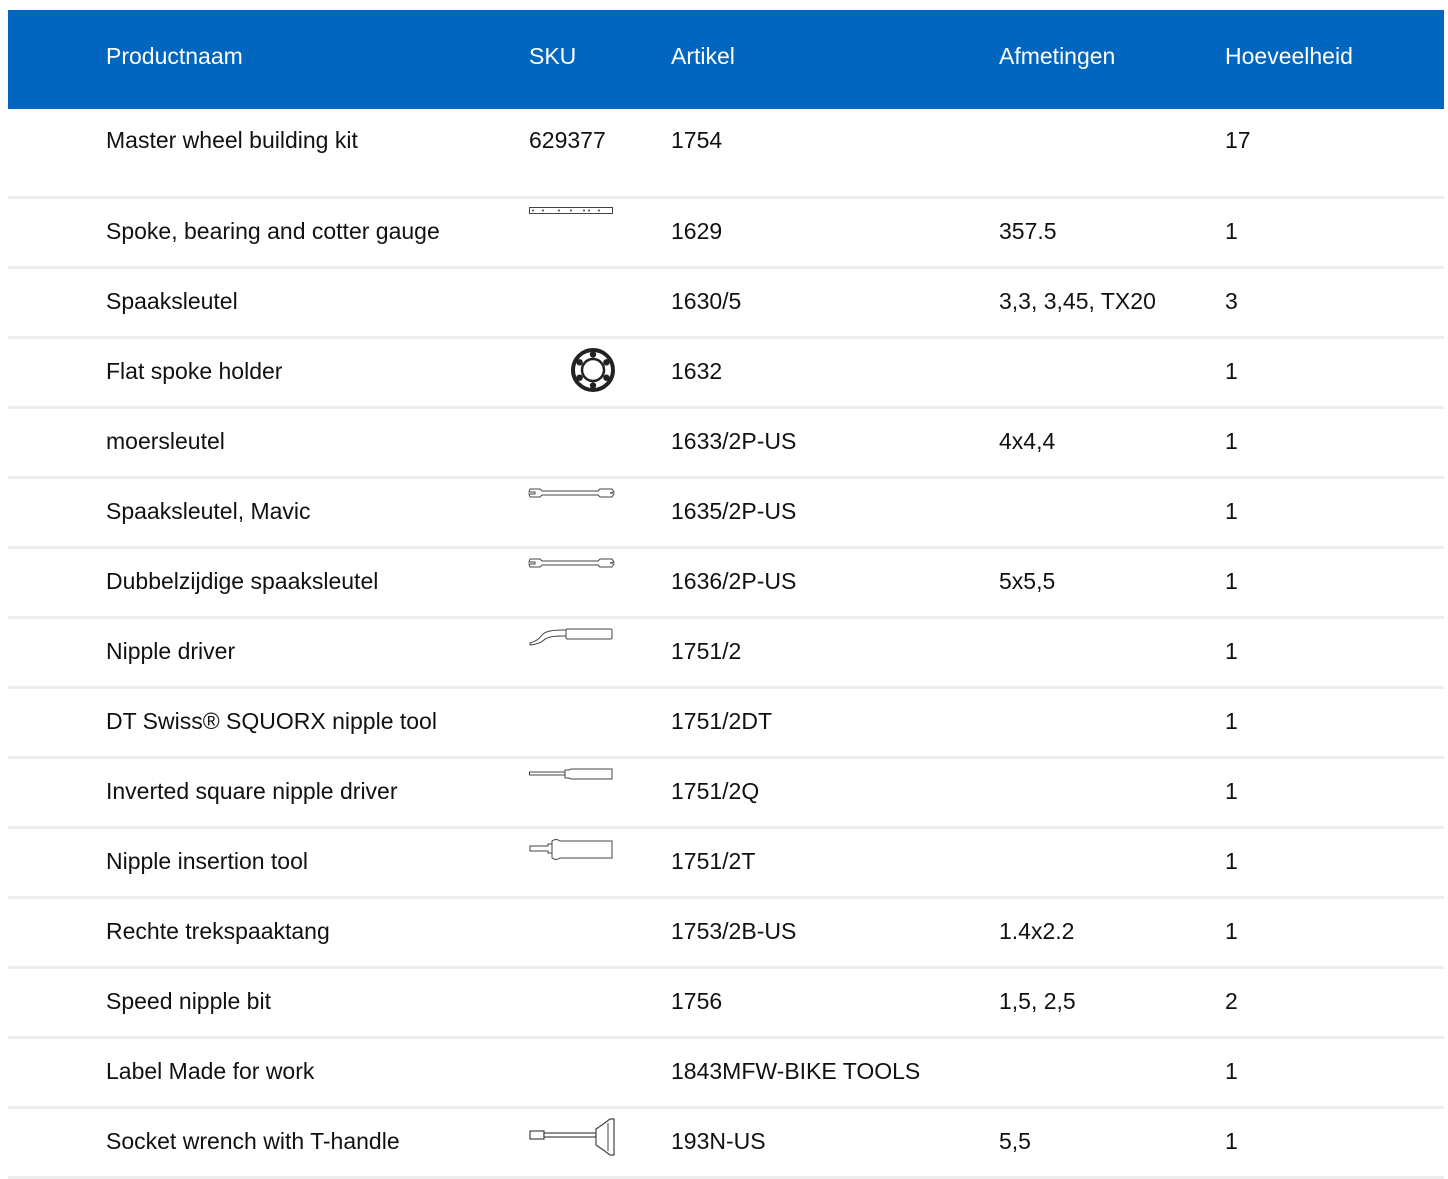 This screenshot has width=1448, height=1179. I want to click on cell-product-name: Label Made for work, so click(210, 1071).